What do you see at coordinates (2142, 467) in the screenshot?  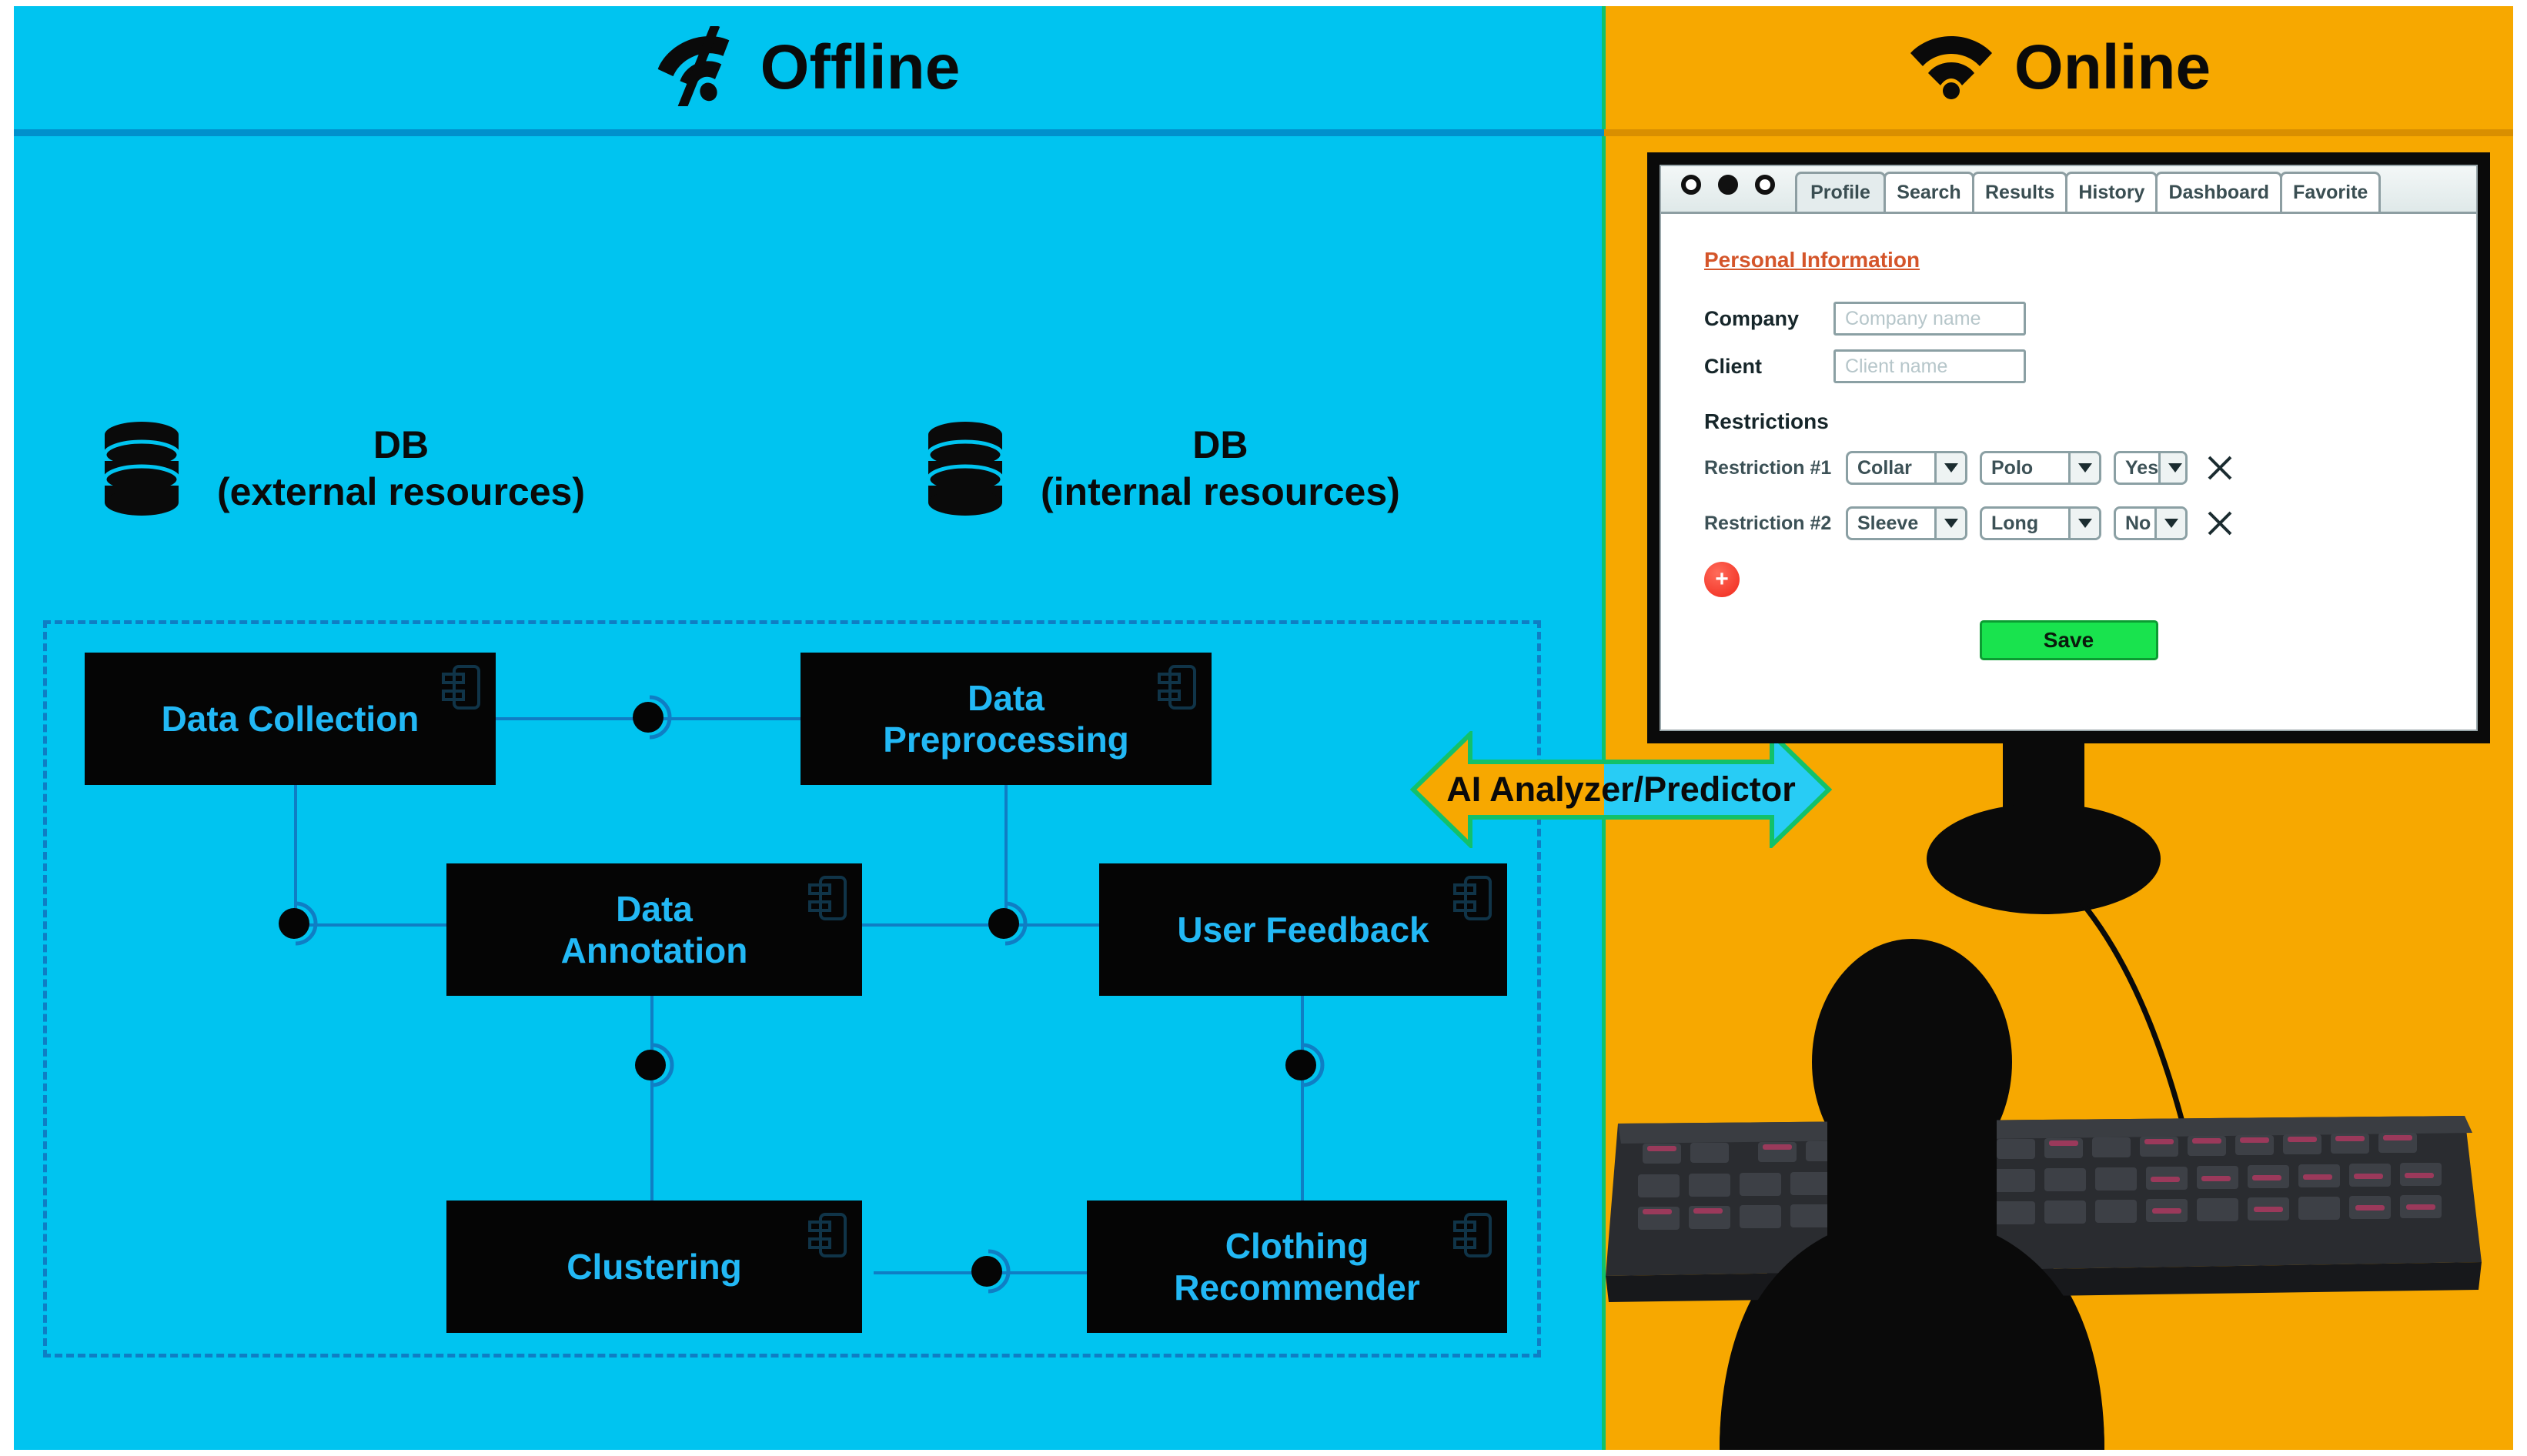 I see `select-value: Yes` at bounding box center [2142, 467].